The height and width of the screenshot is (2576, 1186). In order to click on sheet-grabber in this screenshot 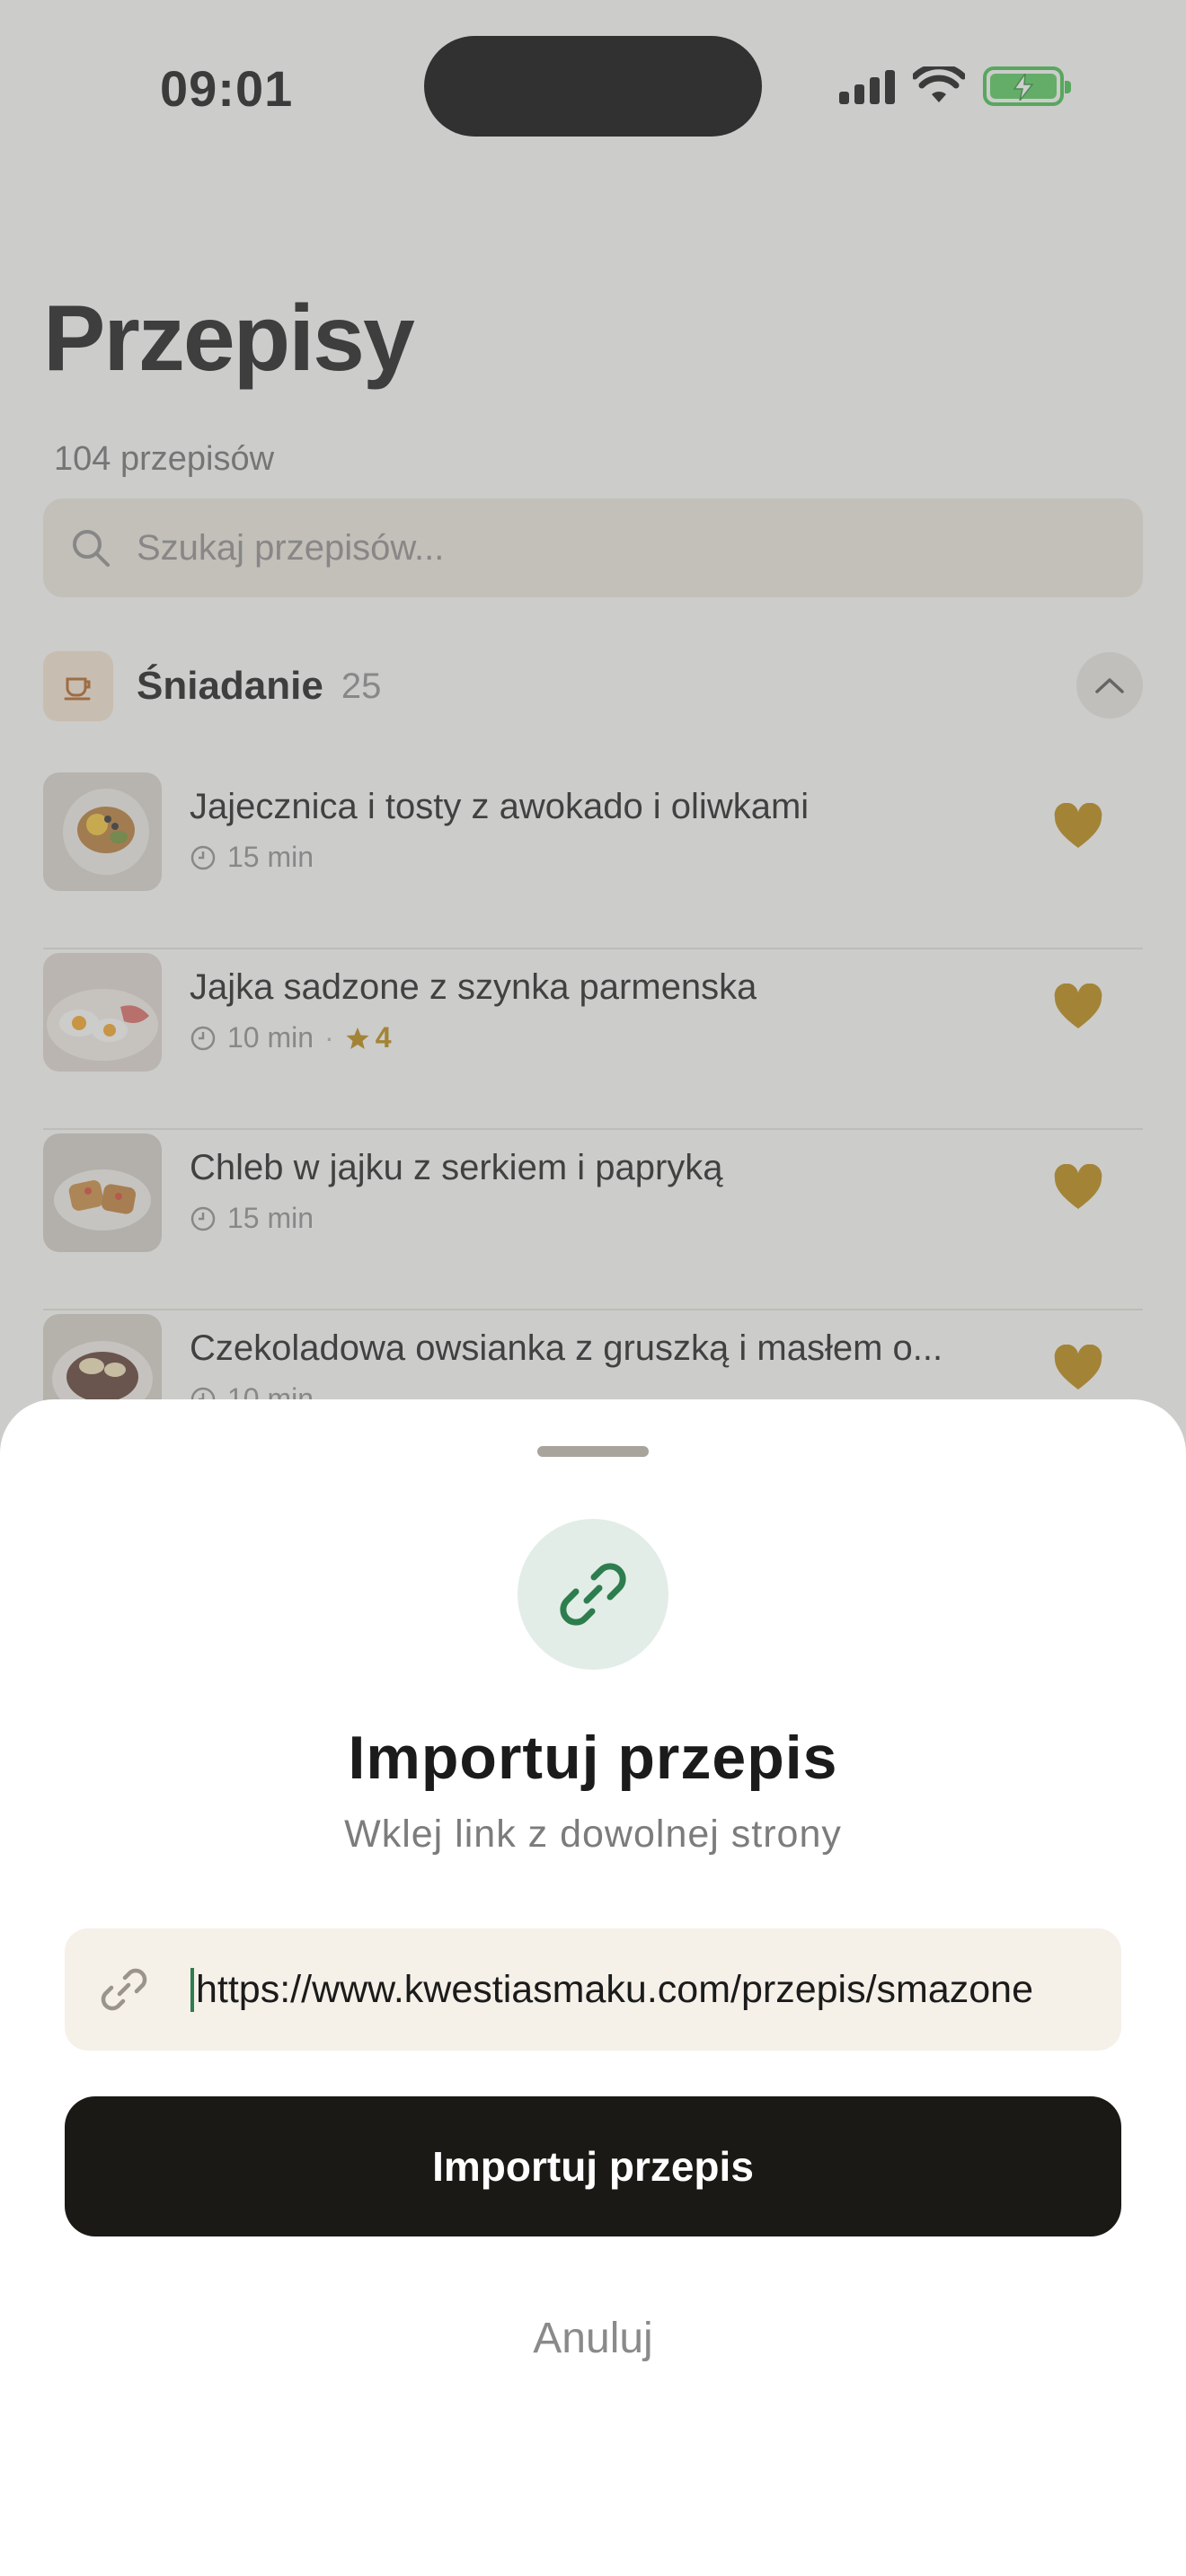, I will do `click(593, 1451)`.